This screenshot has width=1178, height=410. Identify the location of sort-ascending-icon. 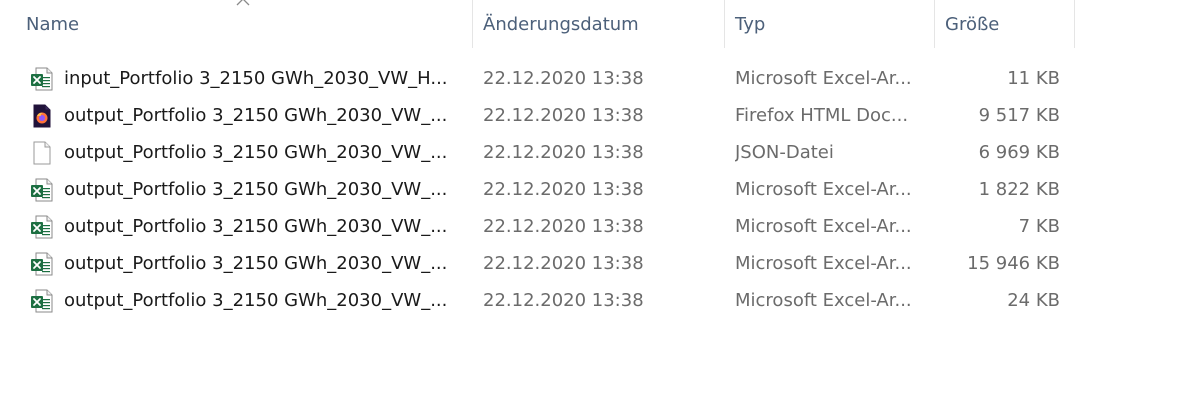
(243, 3).